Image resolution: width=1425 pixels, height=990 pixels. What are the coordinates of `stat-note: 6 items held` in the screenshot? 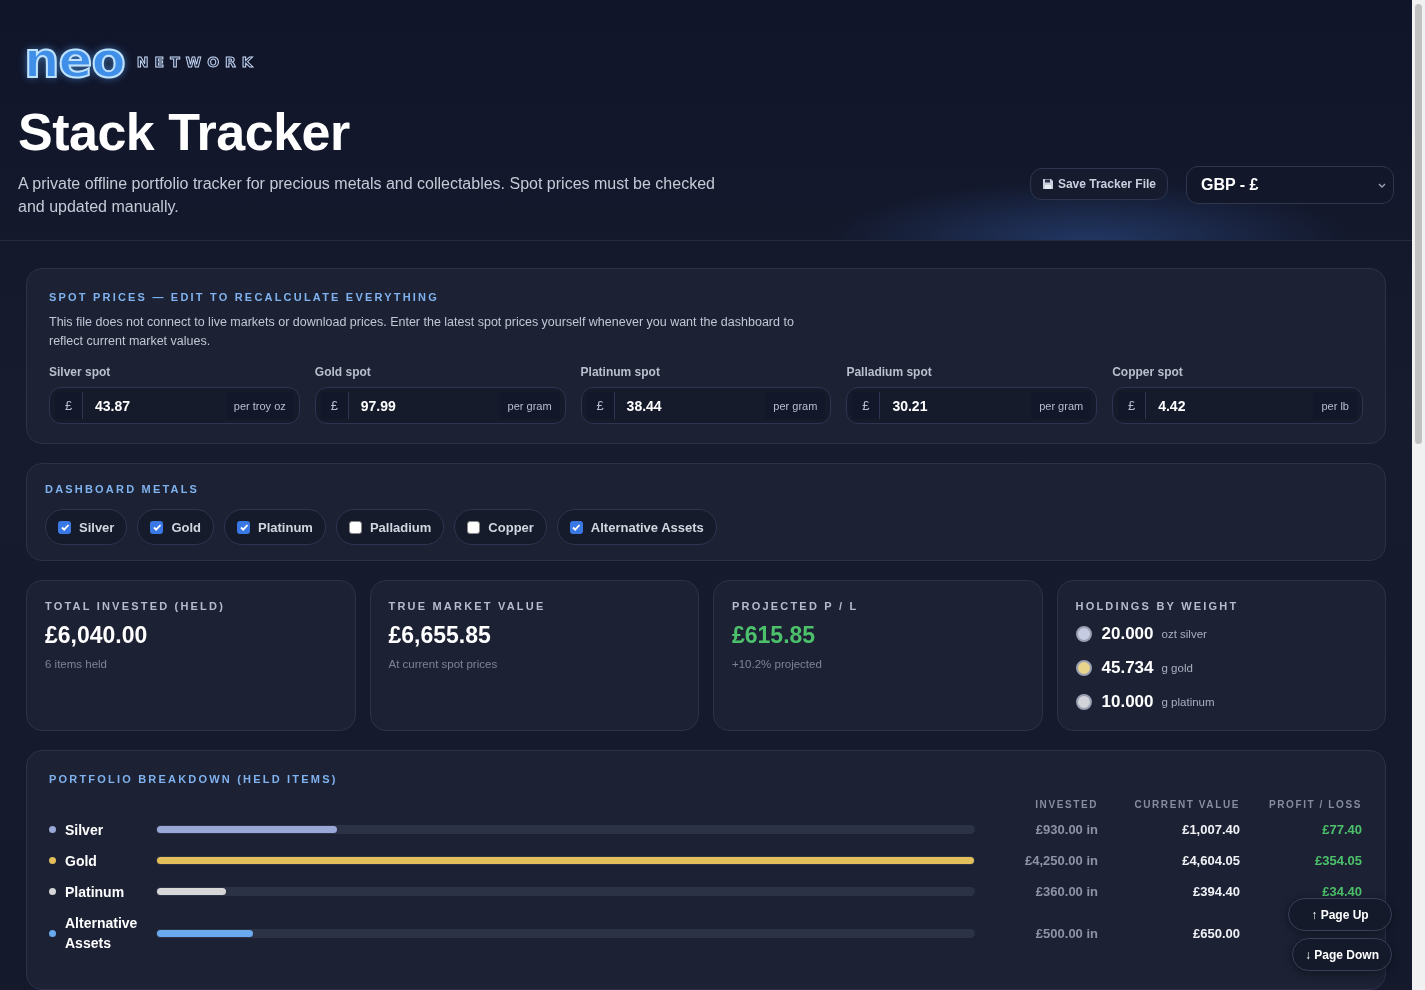 It's located at (76, 664).